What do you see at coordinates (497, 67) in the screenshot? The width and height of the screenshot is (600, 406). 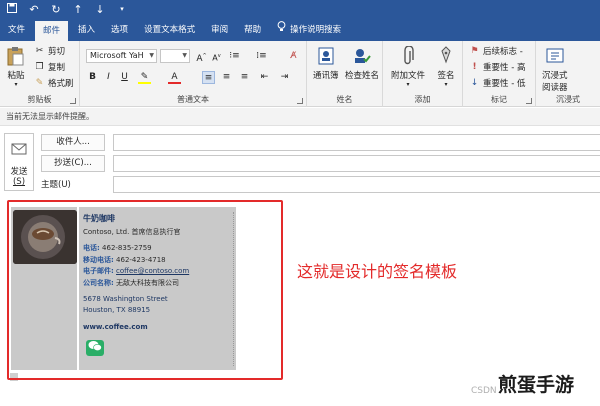 I see `high-importance-button: ! 重要性 - 高` at bounding box center [497, 67].